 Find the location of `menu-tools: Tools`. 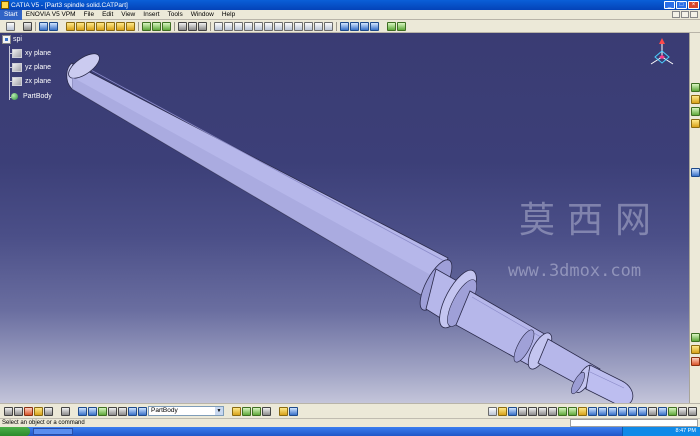

menu-tools: Tools is located at coordinates (175, 15).